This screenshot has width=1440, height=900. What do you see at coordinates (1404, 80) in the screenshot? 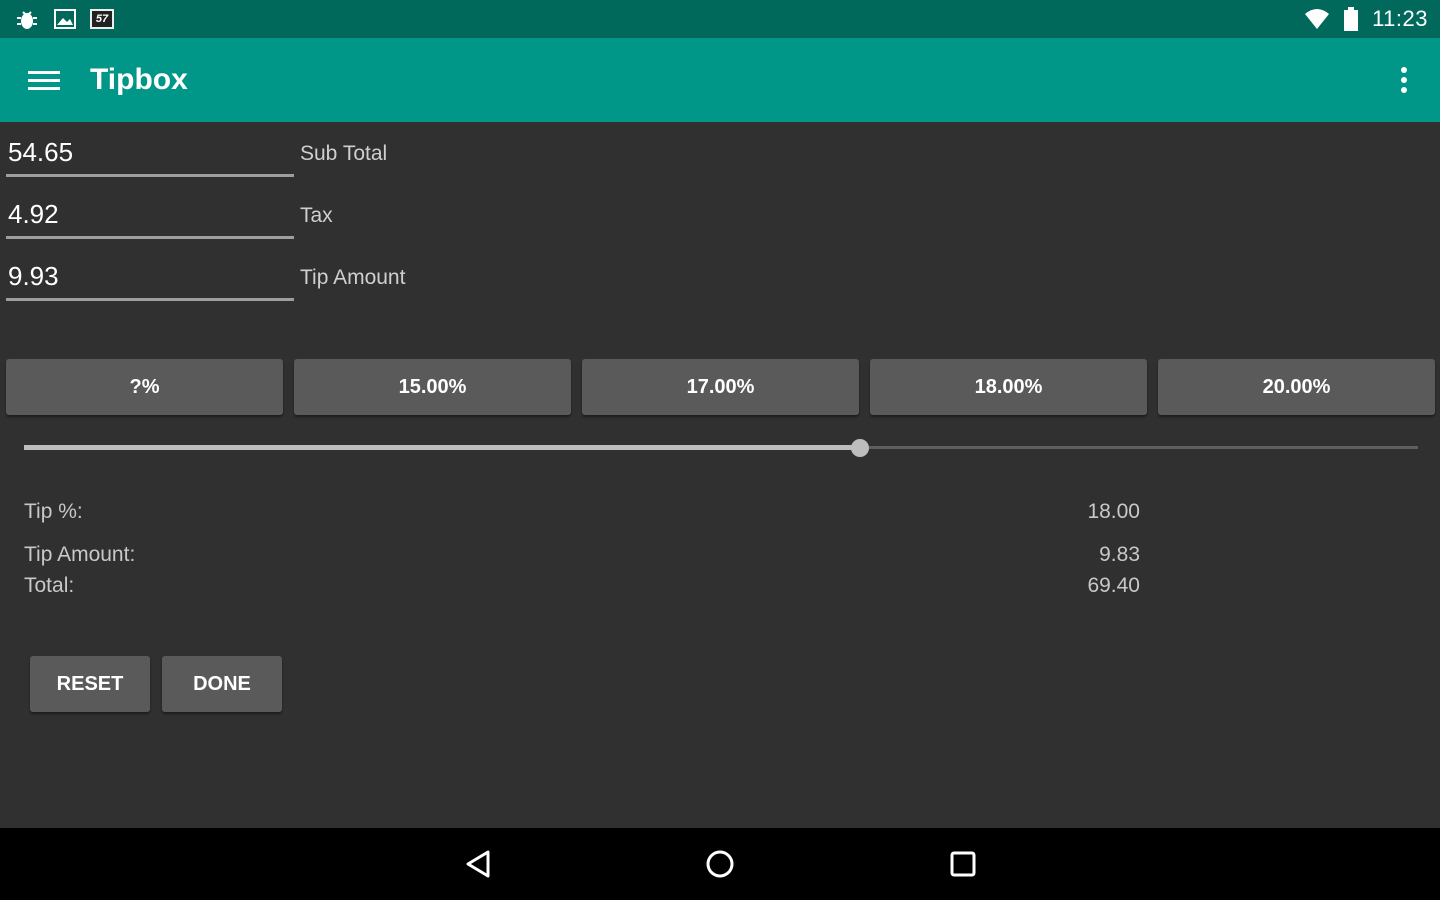
I see `more-vert-icon` at bounding box center [1404, 80].